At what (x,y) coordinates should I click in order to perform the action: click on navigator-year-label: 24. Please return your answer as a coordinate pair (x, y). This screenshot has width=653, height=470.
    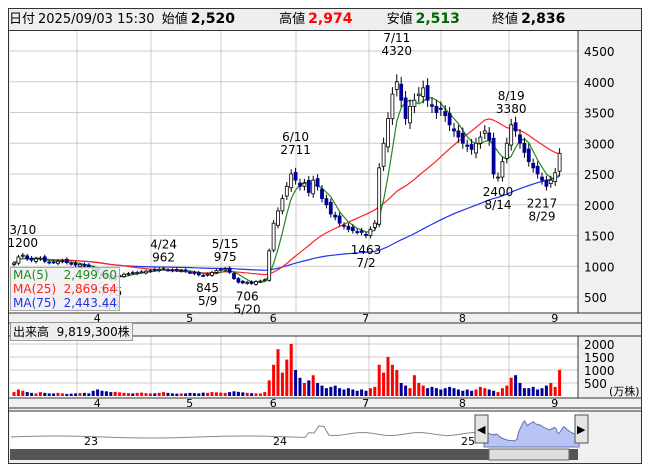
    Looking at the image, I should click on (280, 441).